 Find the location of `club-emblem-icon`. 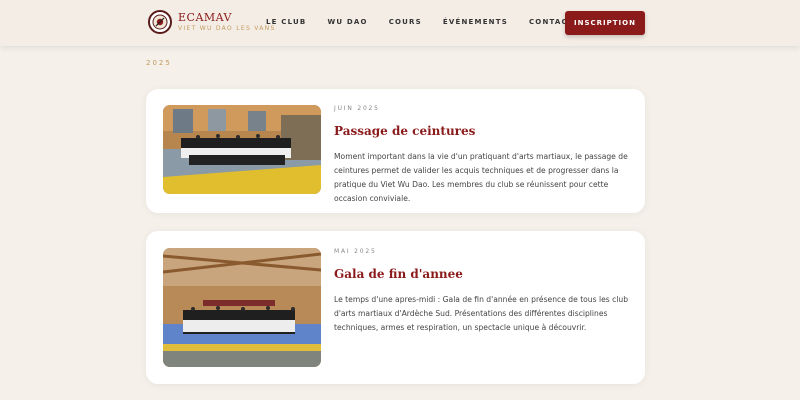

club-emblem-icon is located at coordinates (160, 22).